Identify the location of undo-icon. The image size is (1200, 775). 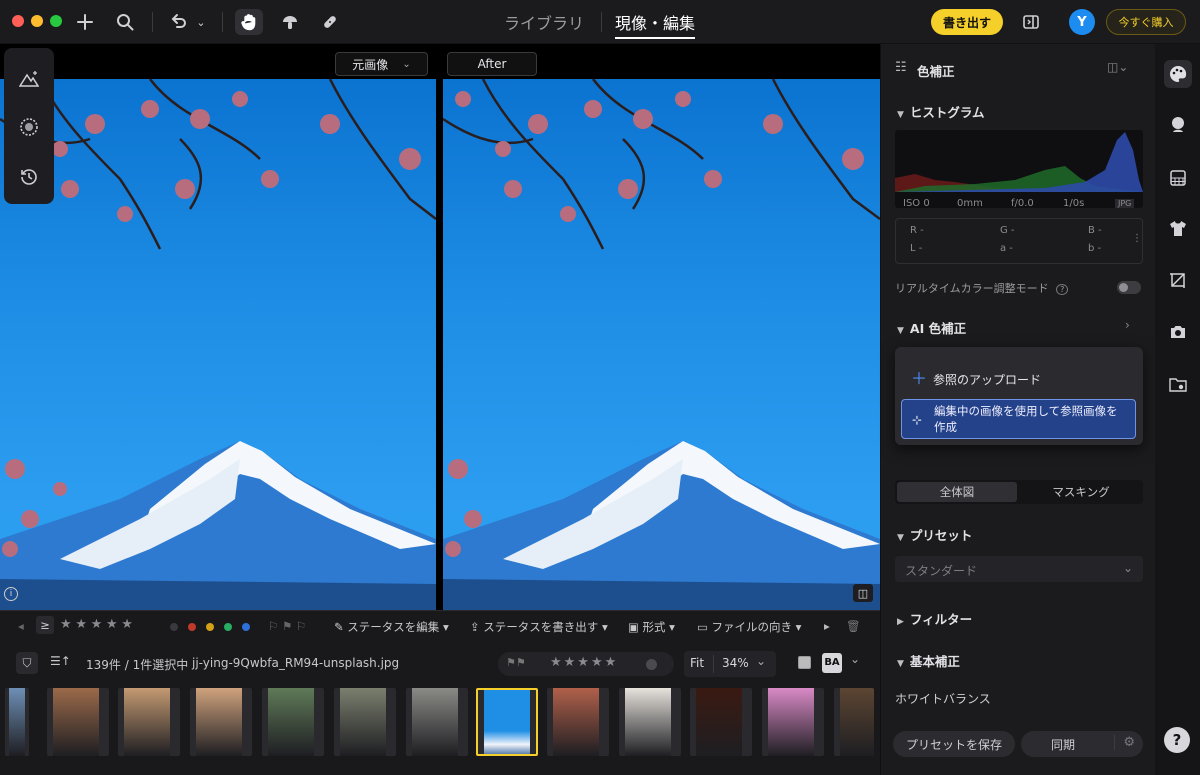
(178, 22).